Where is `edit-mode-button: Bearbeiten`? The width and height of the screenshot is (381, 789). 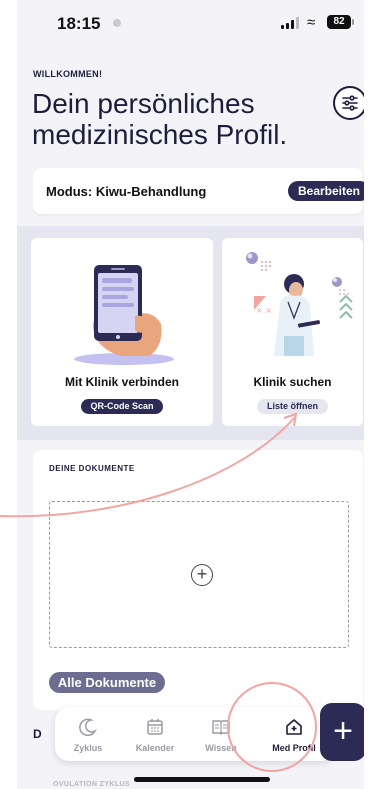
edit-mode-button: Bearbeiten is located at coordinates (326, 191).